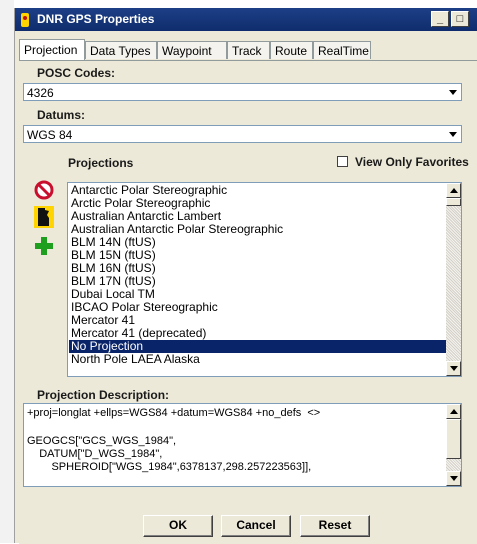 Image resolution: width=477 pixels, height=544 pixels. What do you see at coordinates (242, 92) in the screenshot?
I see `posc-codes-combo: 4326` at bounding box center [242, 92].